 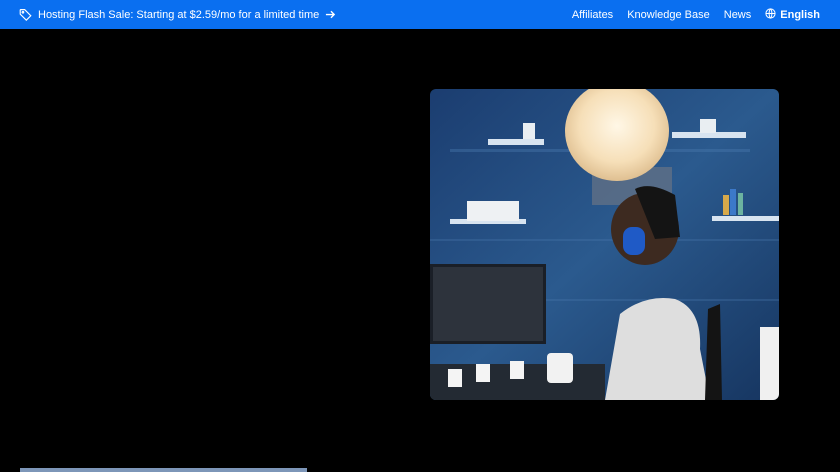 I want to click on section-image-edge, so click(x=163, y=470).